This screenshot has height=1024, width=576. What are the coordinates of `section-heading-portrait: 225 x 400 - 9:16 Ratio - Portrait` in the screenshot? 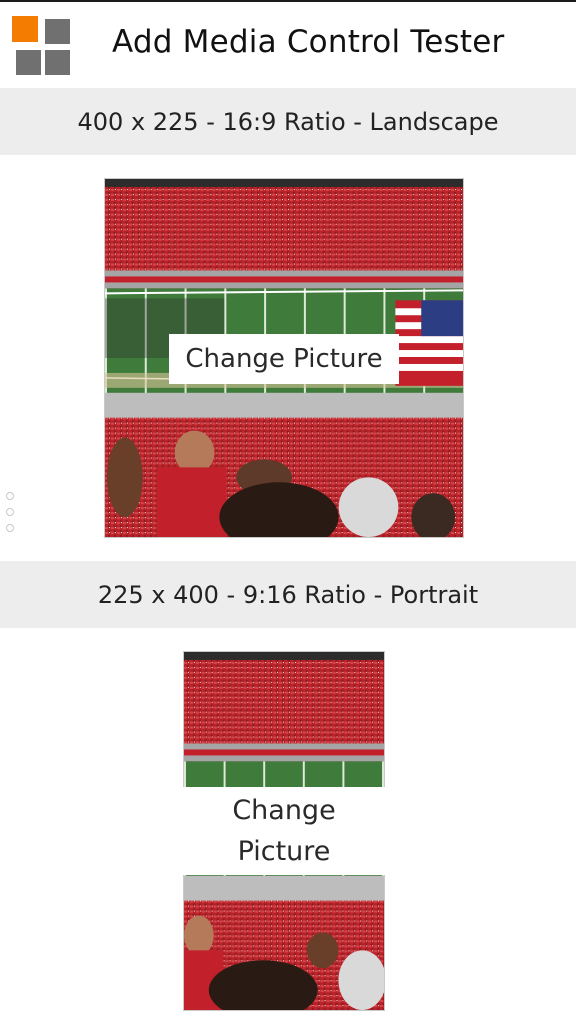 It's located at (288, 594).